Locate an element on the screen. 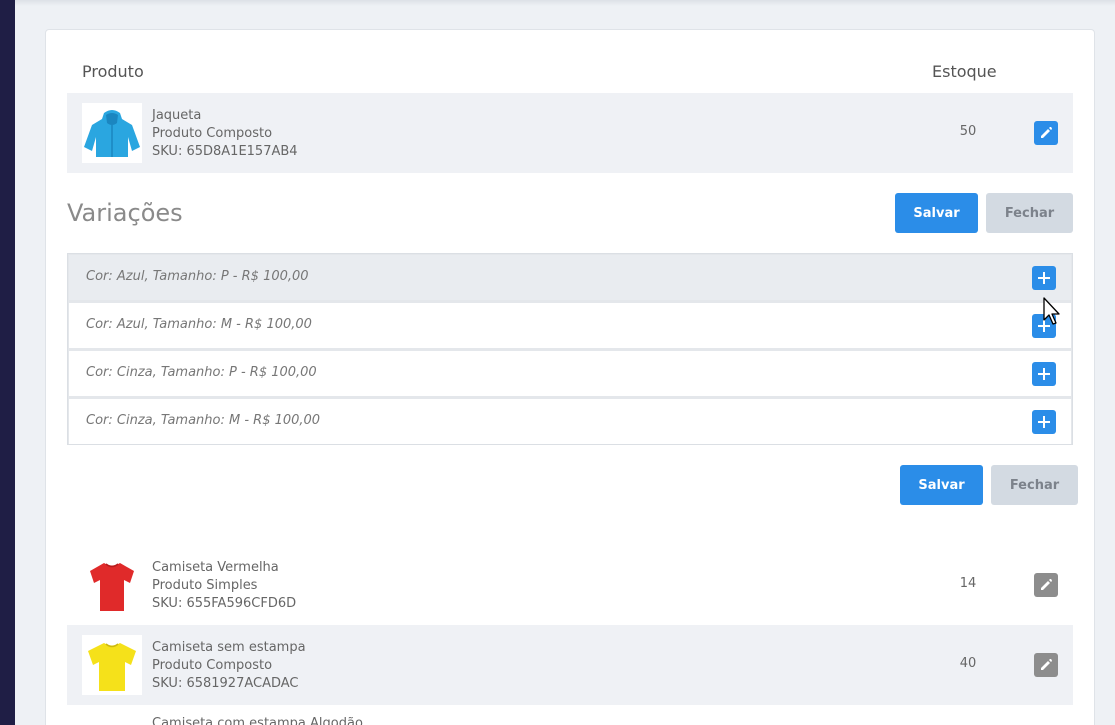 Image resolution: width=1115 pixels, height=725 pixels. sidebar-edge is located at coordinates (7, 362).